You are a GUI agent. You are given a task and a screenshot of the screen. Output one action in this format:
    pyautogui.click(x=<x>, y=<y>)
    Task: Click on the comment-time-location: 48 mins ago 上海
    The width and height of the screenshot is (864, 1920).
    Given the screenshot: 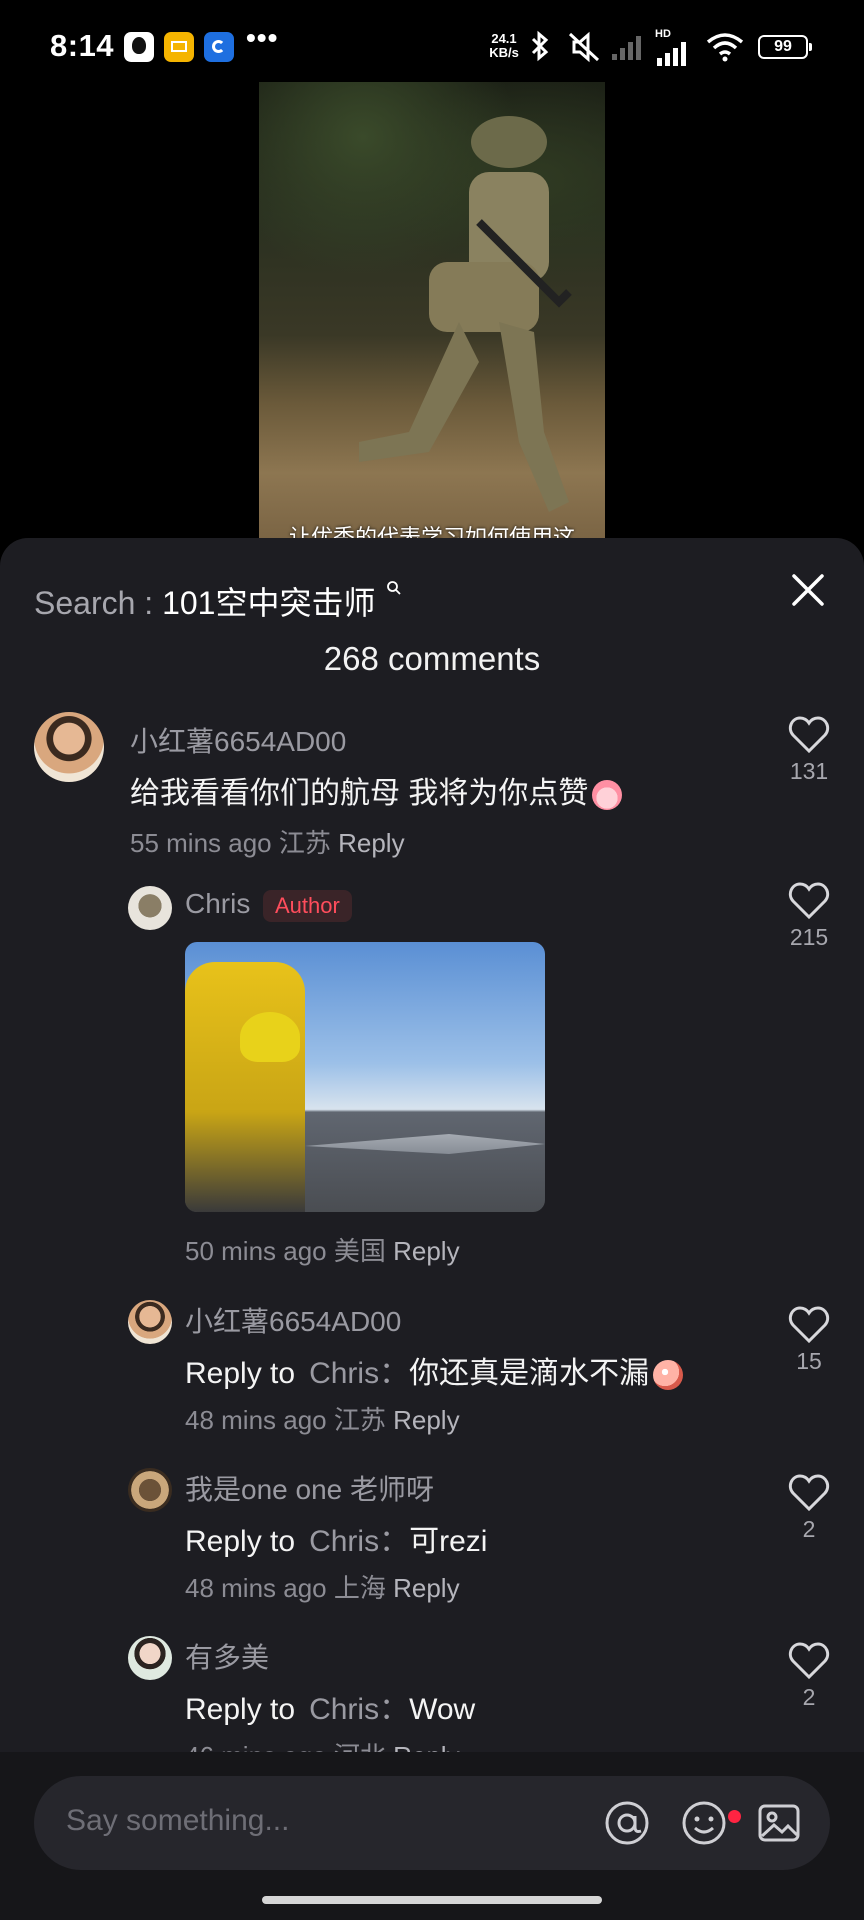 What is the action you would take?
    pyautogui.click(x=285, y=1588)
    